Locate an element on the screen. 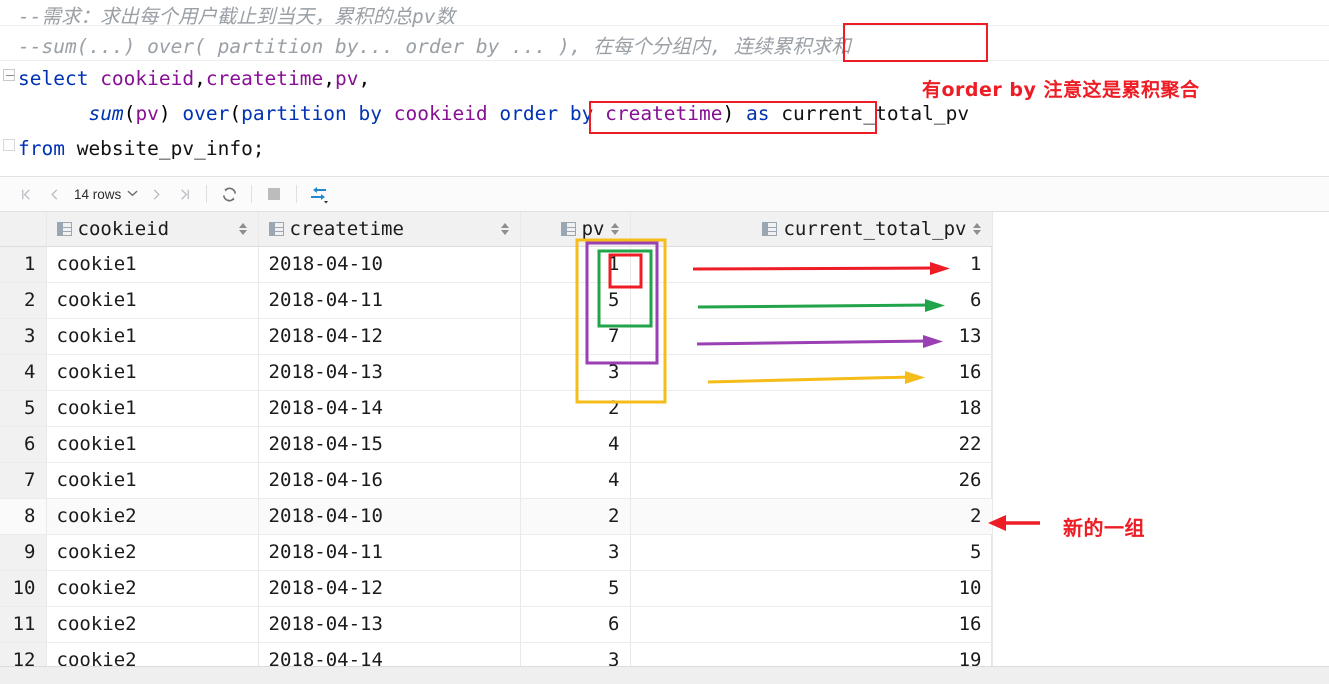 This screenshot has width=1329, height=684. table-row: 7 cookie1 2018-04-16 4 26 is located at coordinates (496, 480).